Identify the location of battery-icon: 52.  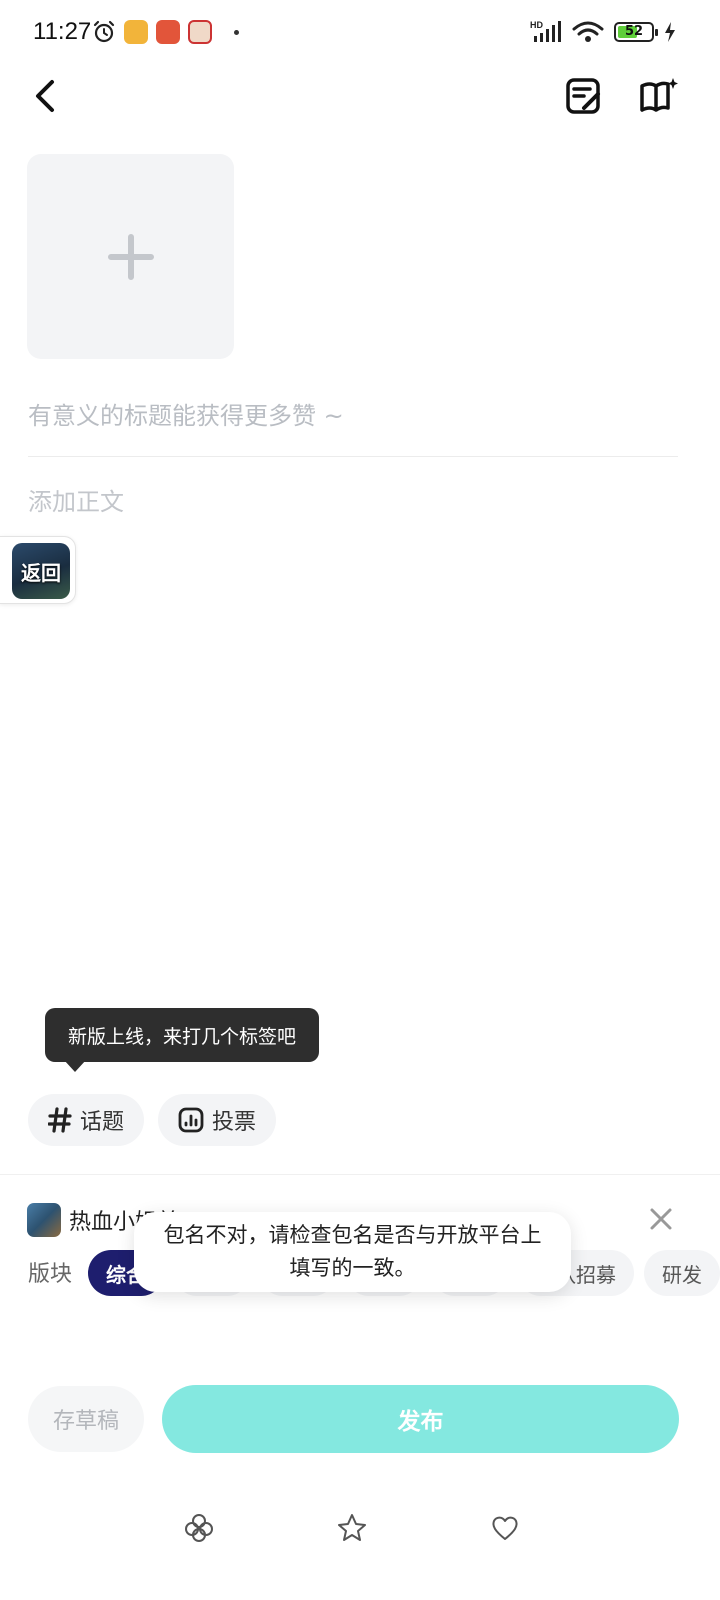
(636, 32).